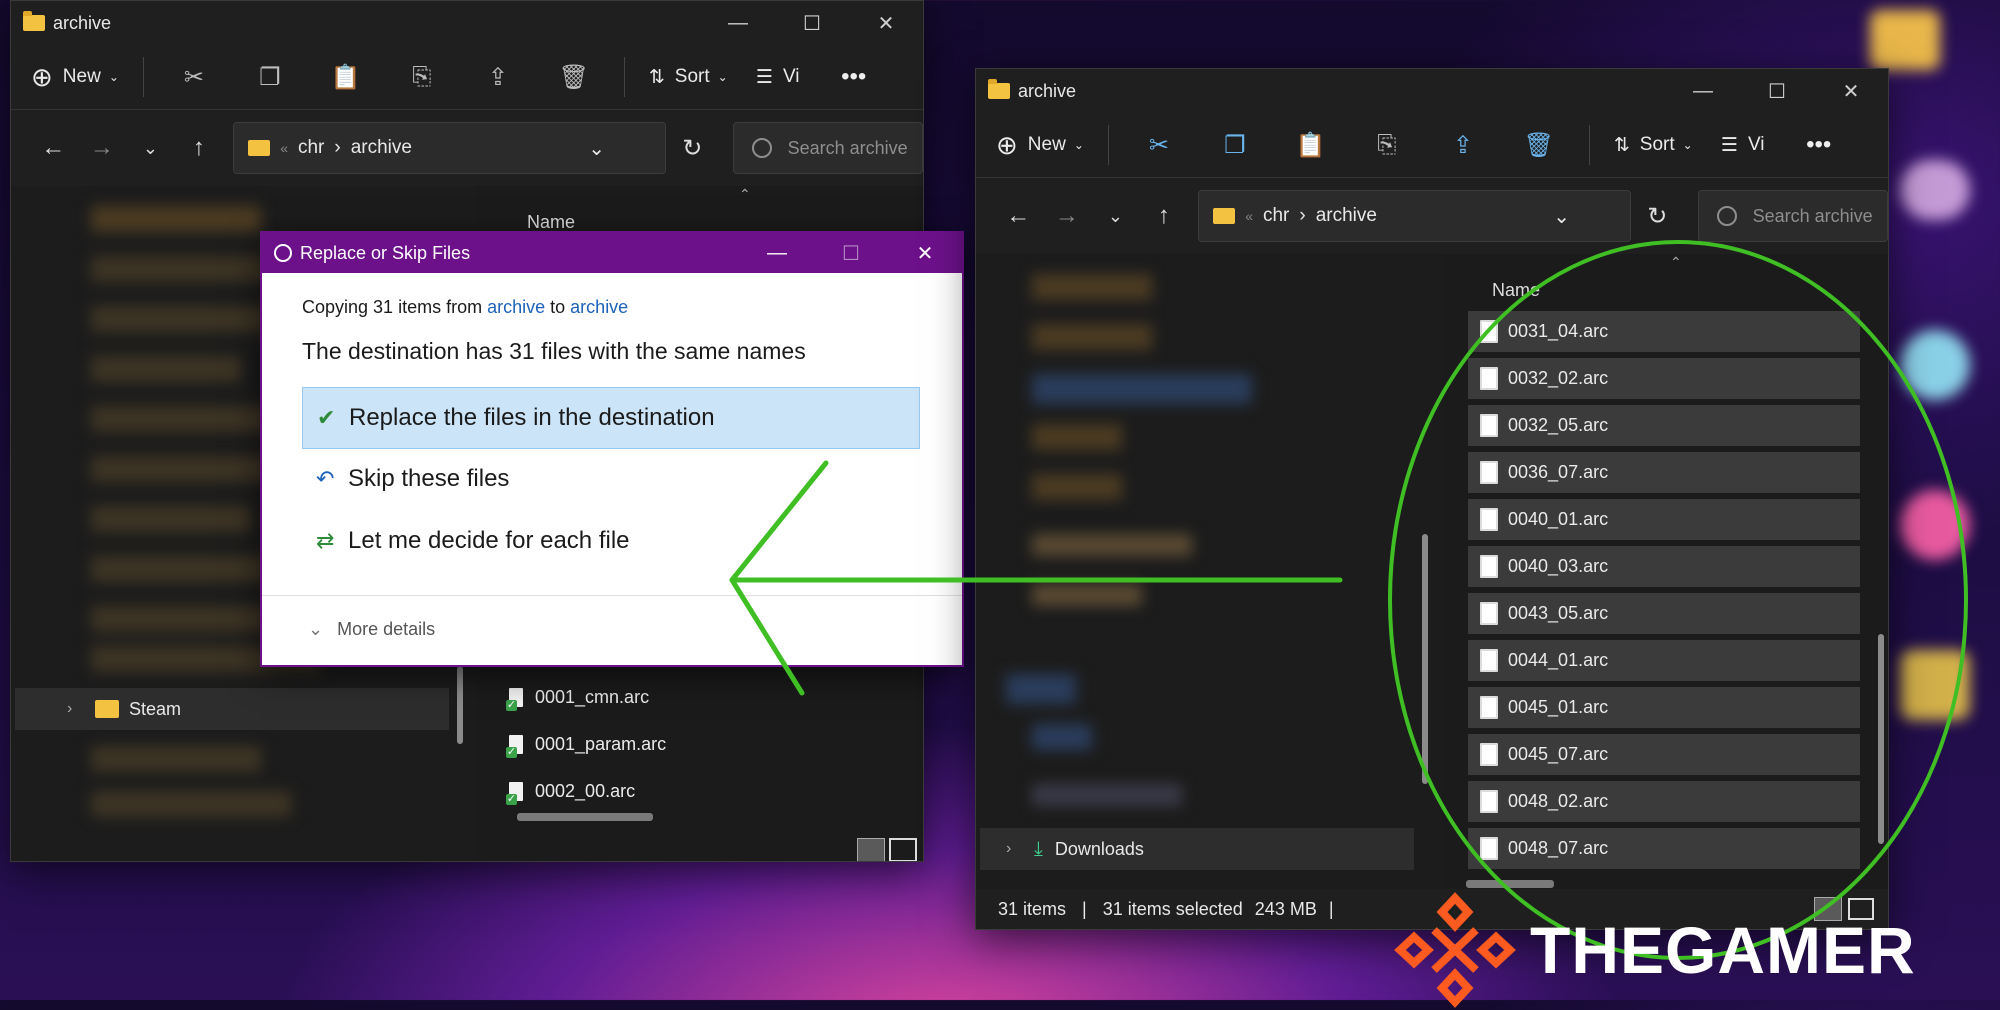  What do you see at coordinates (1664, 425) in the screenshot?
I see `list-item-selected: 0032_05.arc` at bounding box center [1664, 425].